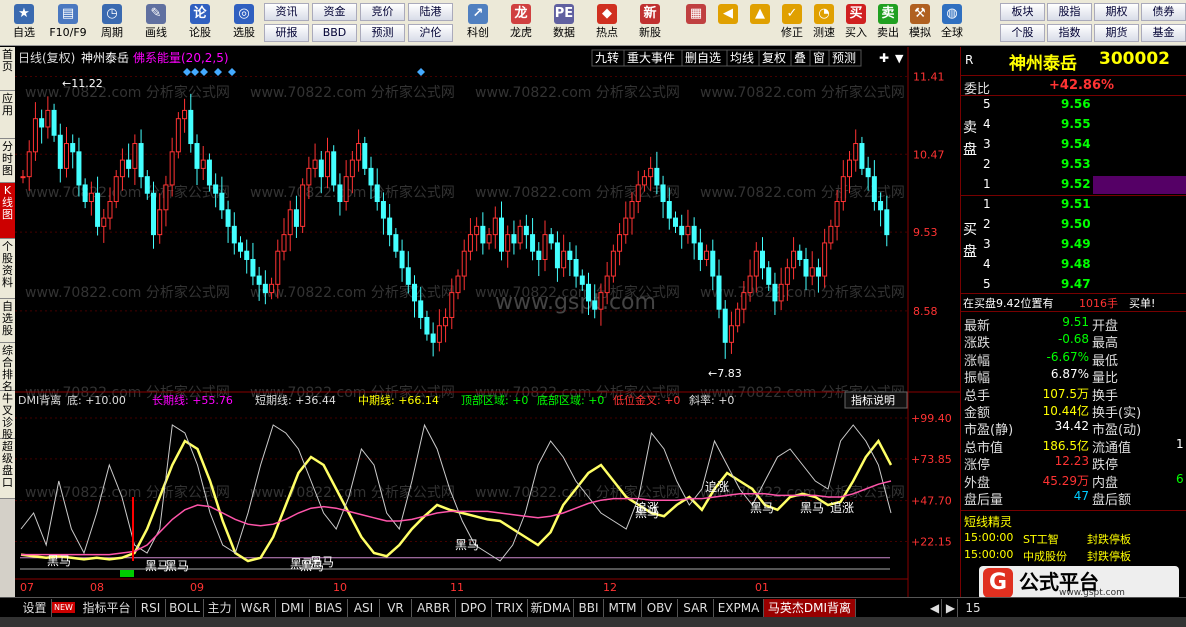 The height and width of the screenshot is (627, 1186). I want to click on grid-btn-bottom-3: 沪伦, so click(430, 33).